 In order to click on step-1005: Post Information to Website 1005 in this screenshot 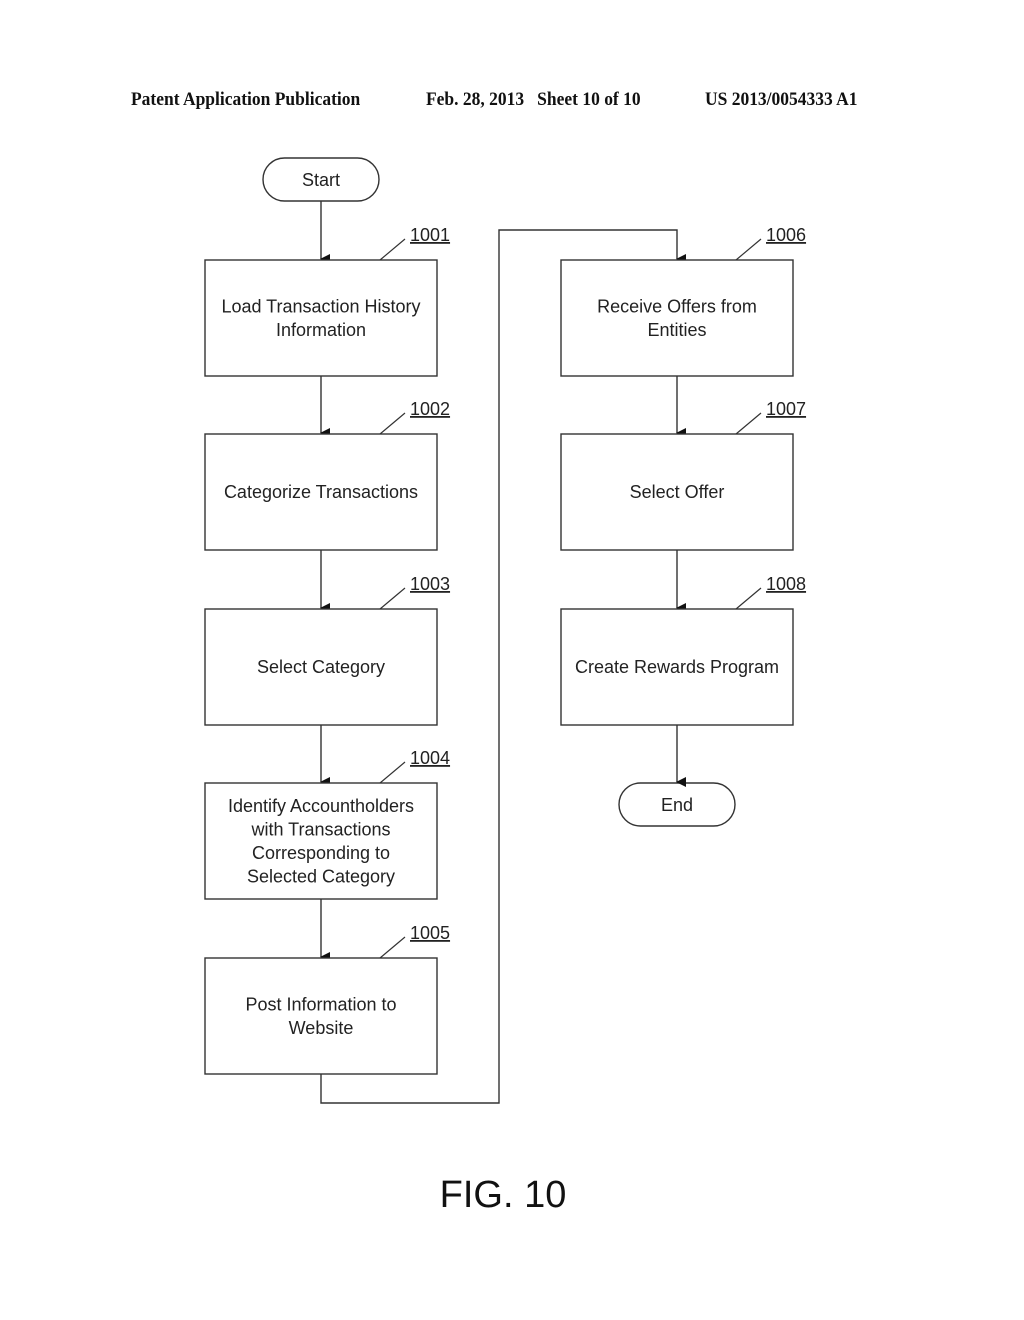, I will do `click(327, 999)`.